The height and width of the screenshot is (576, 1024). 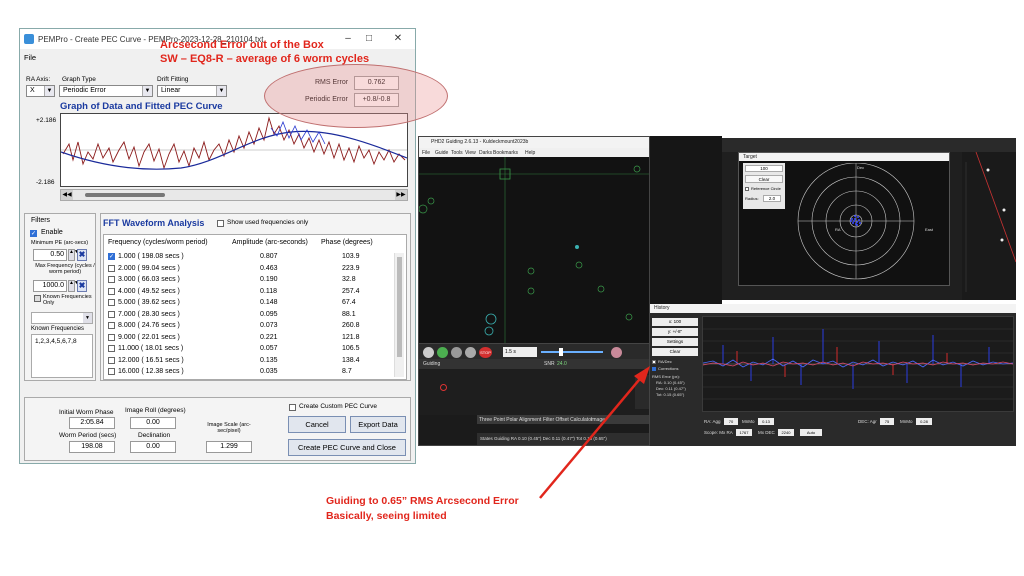 What do you see at coordinates (67, 195) in the screenshot?
I see `scroll-left-icon: ◀◀` at bounding box center [67, 195].